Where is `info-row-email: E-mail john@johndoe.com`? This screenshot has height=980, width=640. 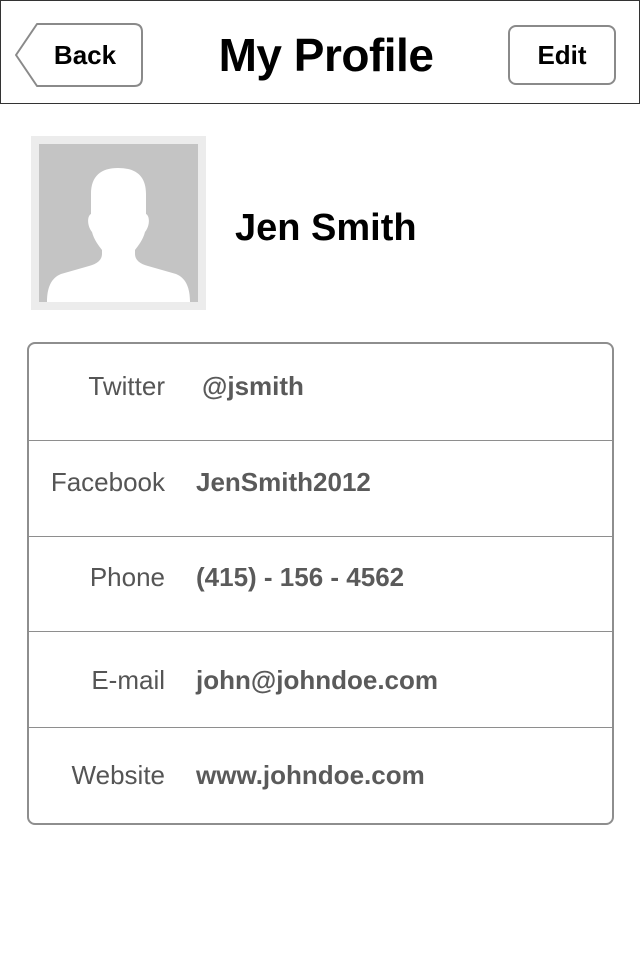 info-row-email: E-mail john@johndoe.com is located at coordinates (320, 679).